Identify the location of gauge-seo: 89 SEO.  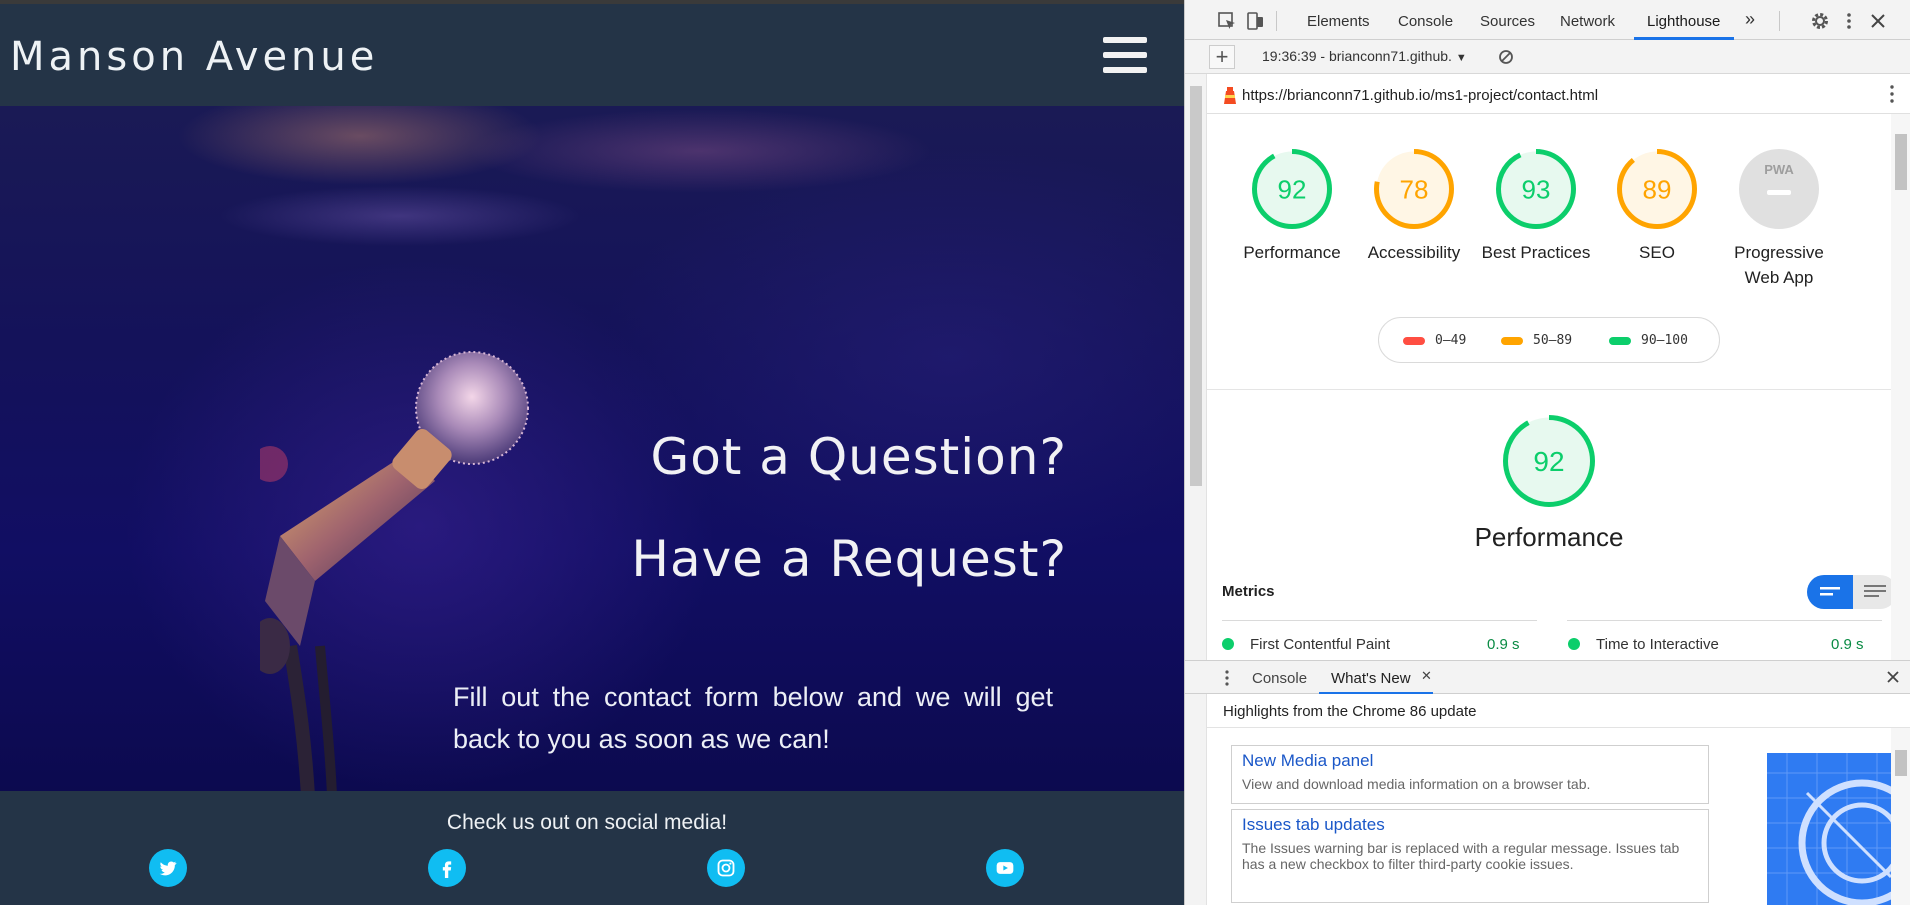
(1657, 206).